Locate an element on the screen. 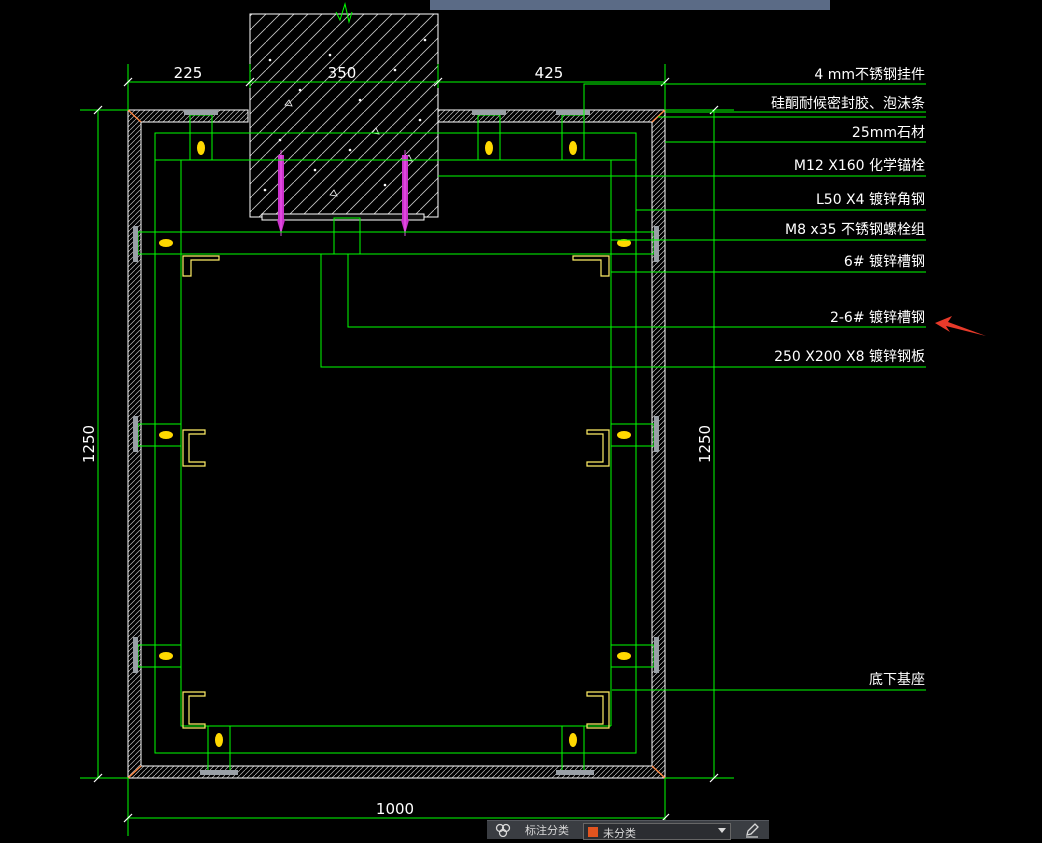  red-arrow-pointer-icon is located at coordinates (960, 326).